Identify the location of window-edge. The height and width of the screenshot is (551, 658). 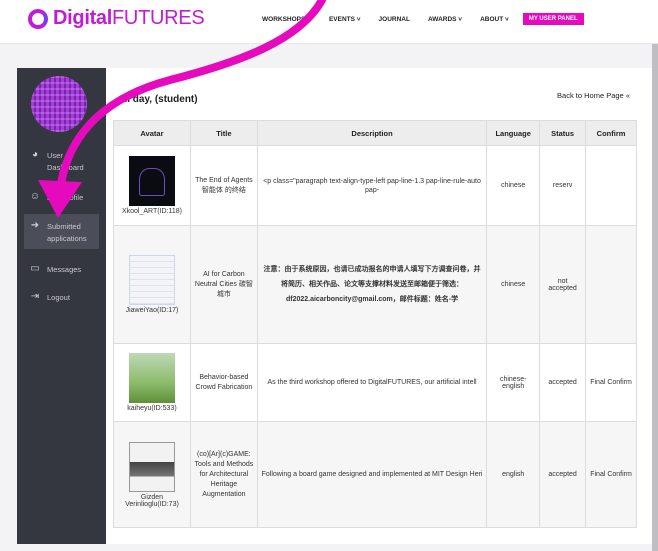
(655, 297).